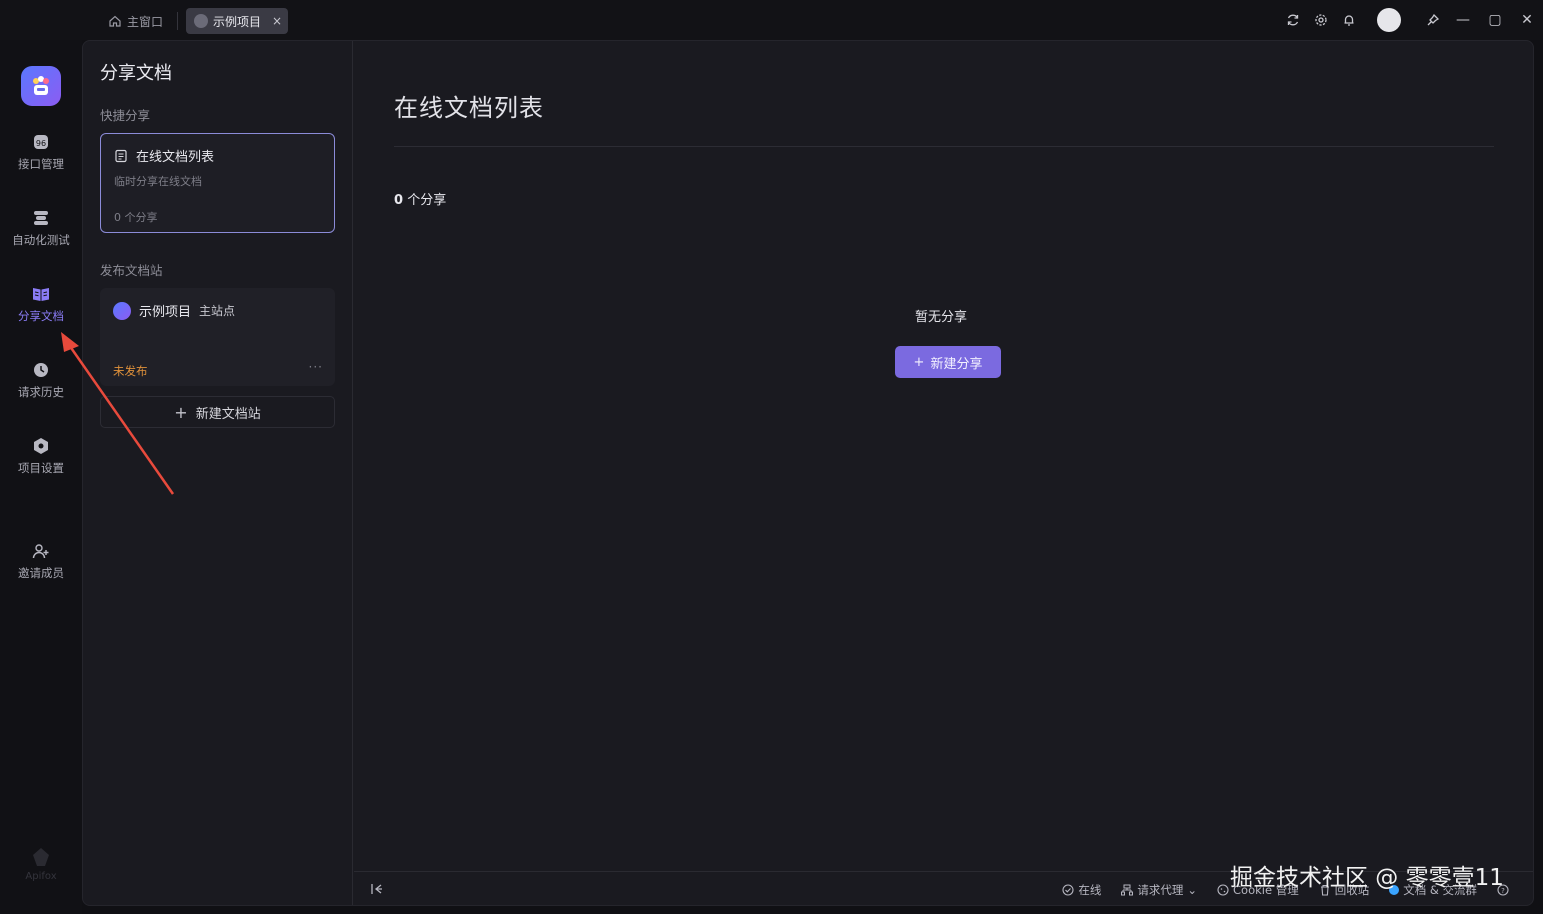 The height and width of the screenshot is (914, 1543). I want to click on bottom-brand: Apifox, so click(41, 864).